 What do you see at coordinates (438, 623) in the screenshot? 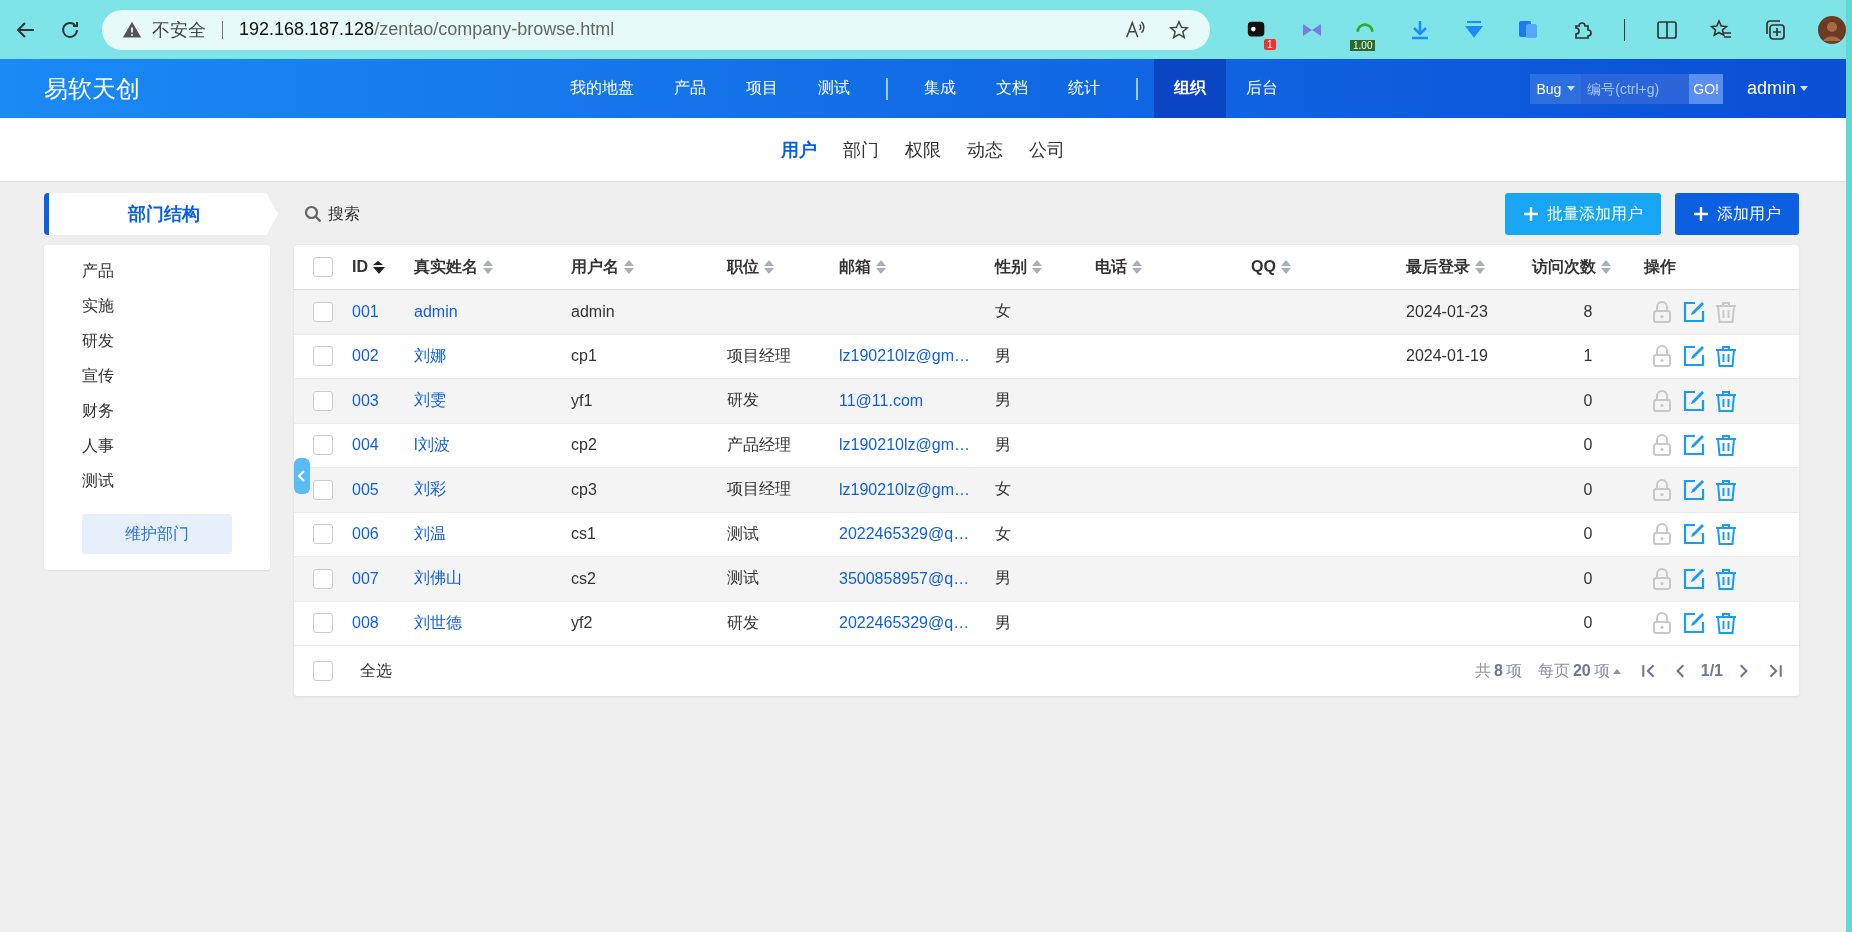
I see `name-link: 刘世德` at bounding box center [438, 623].